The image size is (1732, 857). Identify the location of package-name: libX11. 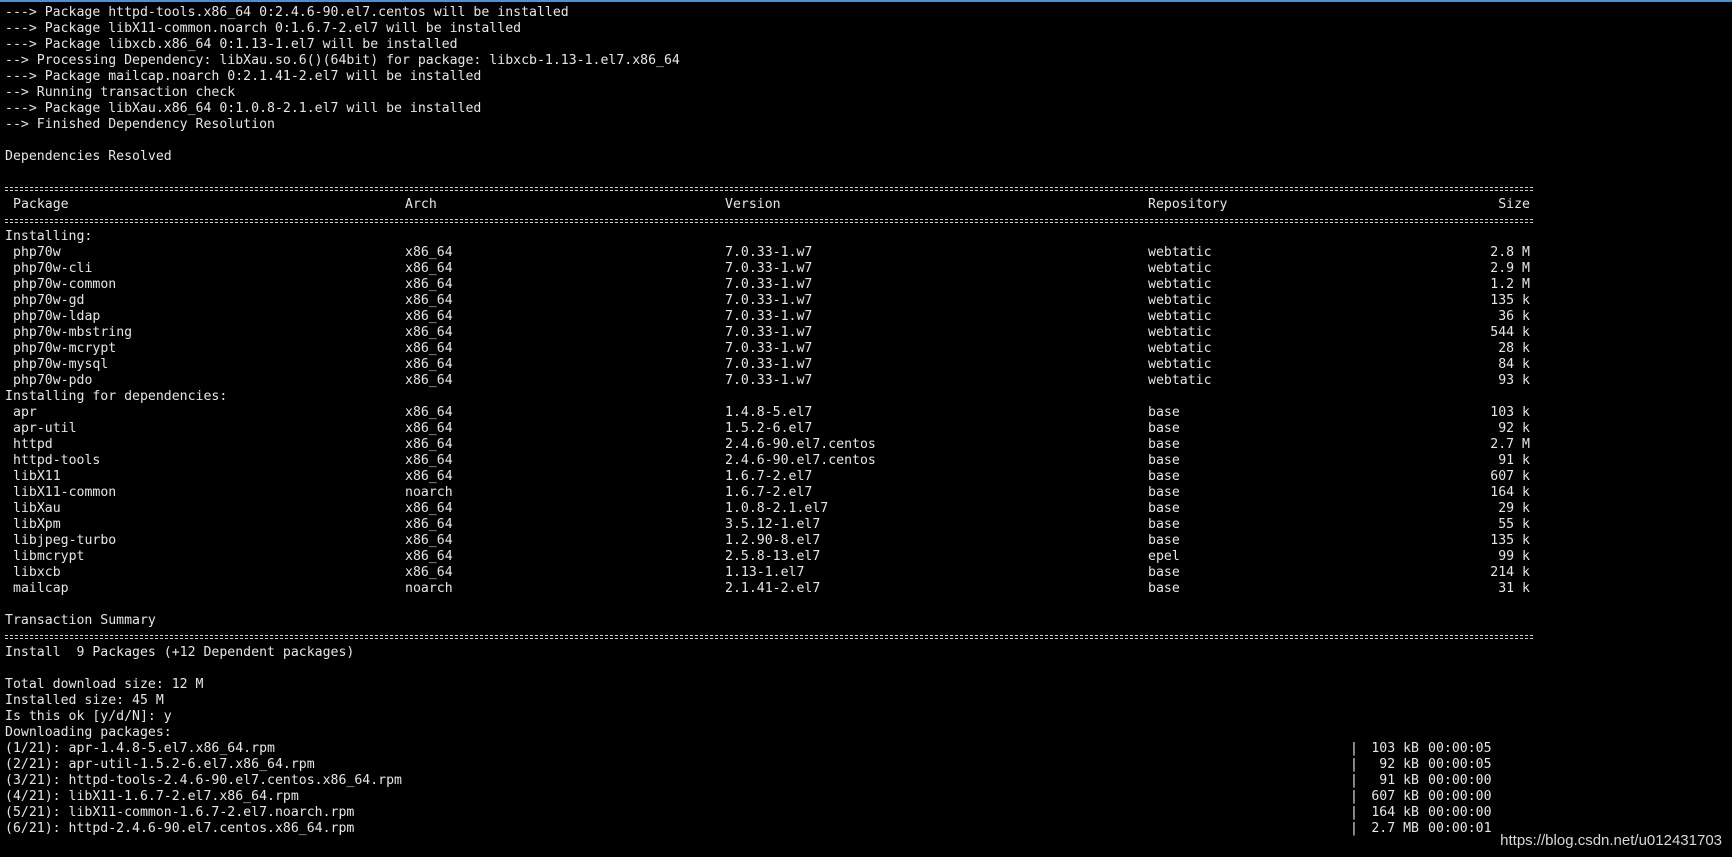
(37, 476).